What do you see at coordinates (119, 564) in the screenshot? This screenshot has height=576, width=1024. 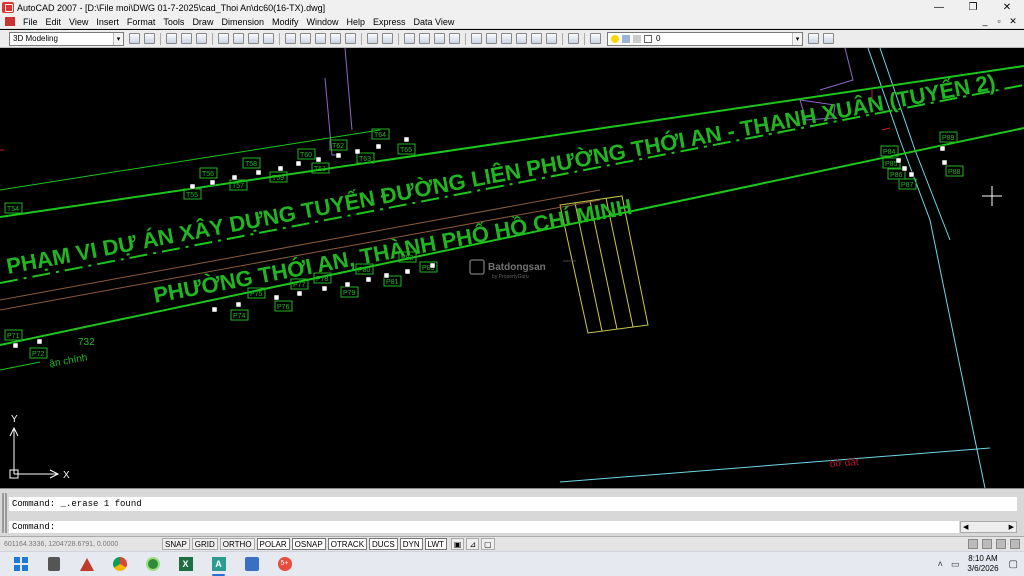 I see `chrome-app-icon` at bounding box center [119, 564].